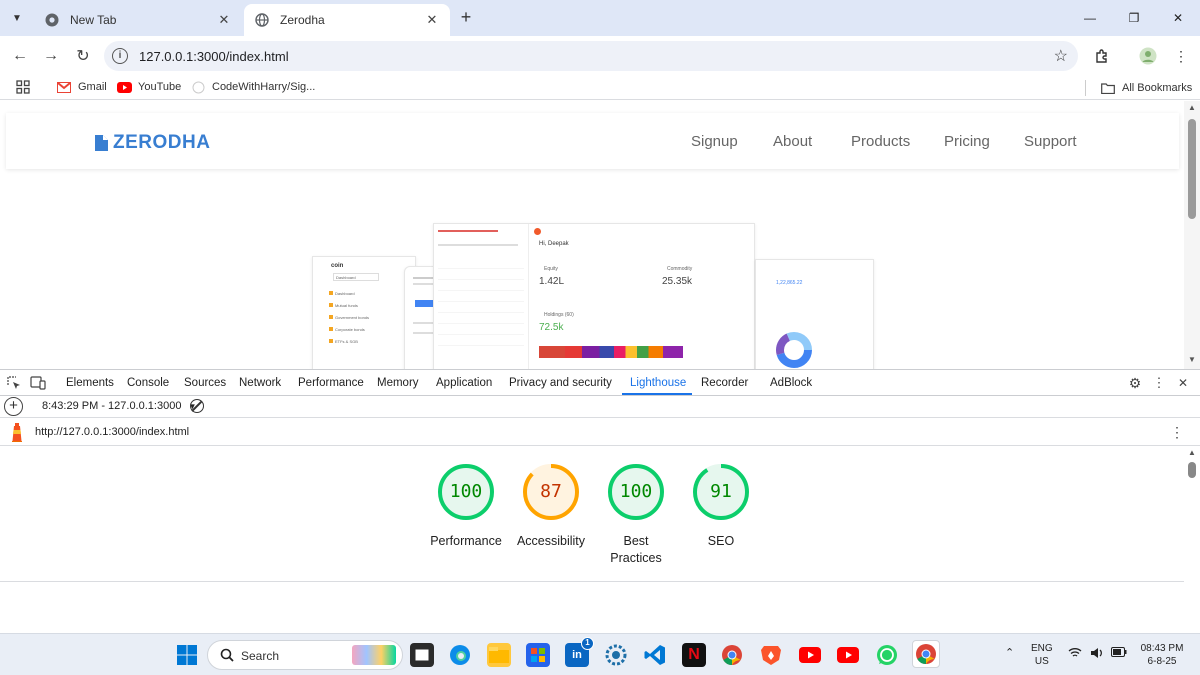  What do you see at coordinates (1009, 653) in the screenshot?
I see `show-hidden-icons: ⌃` at bounding box center [1009, 653].